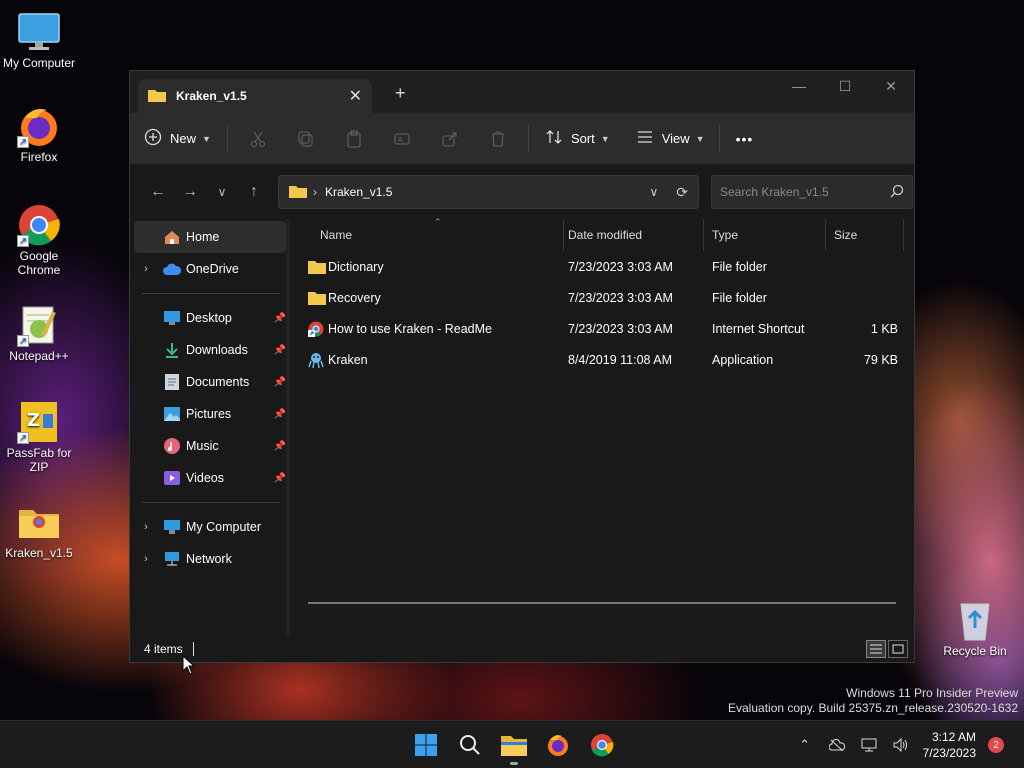  I want to click on view-button: View ▼, so click(670, 138).